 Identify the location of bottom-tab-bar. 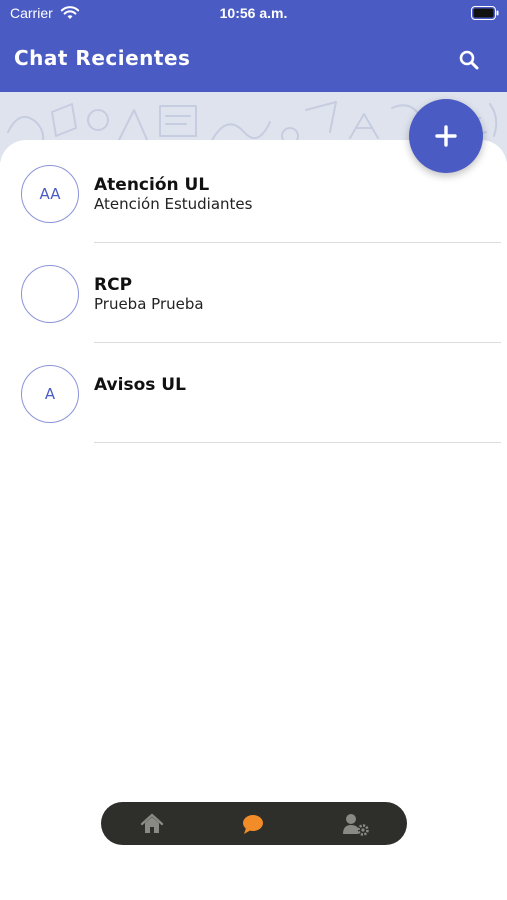
(254, 823).